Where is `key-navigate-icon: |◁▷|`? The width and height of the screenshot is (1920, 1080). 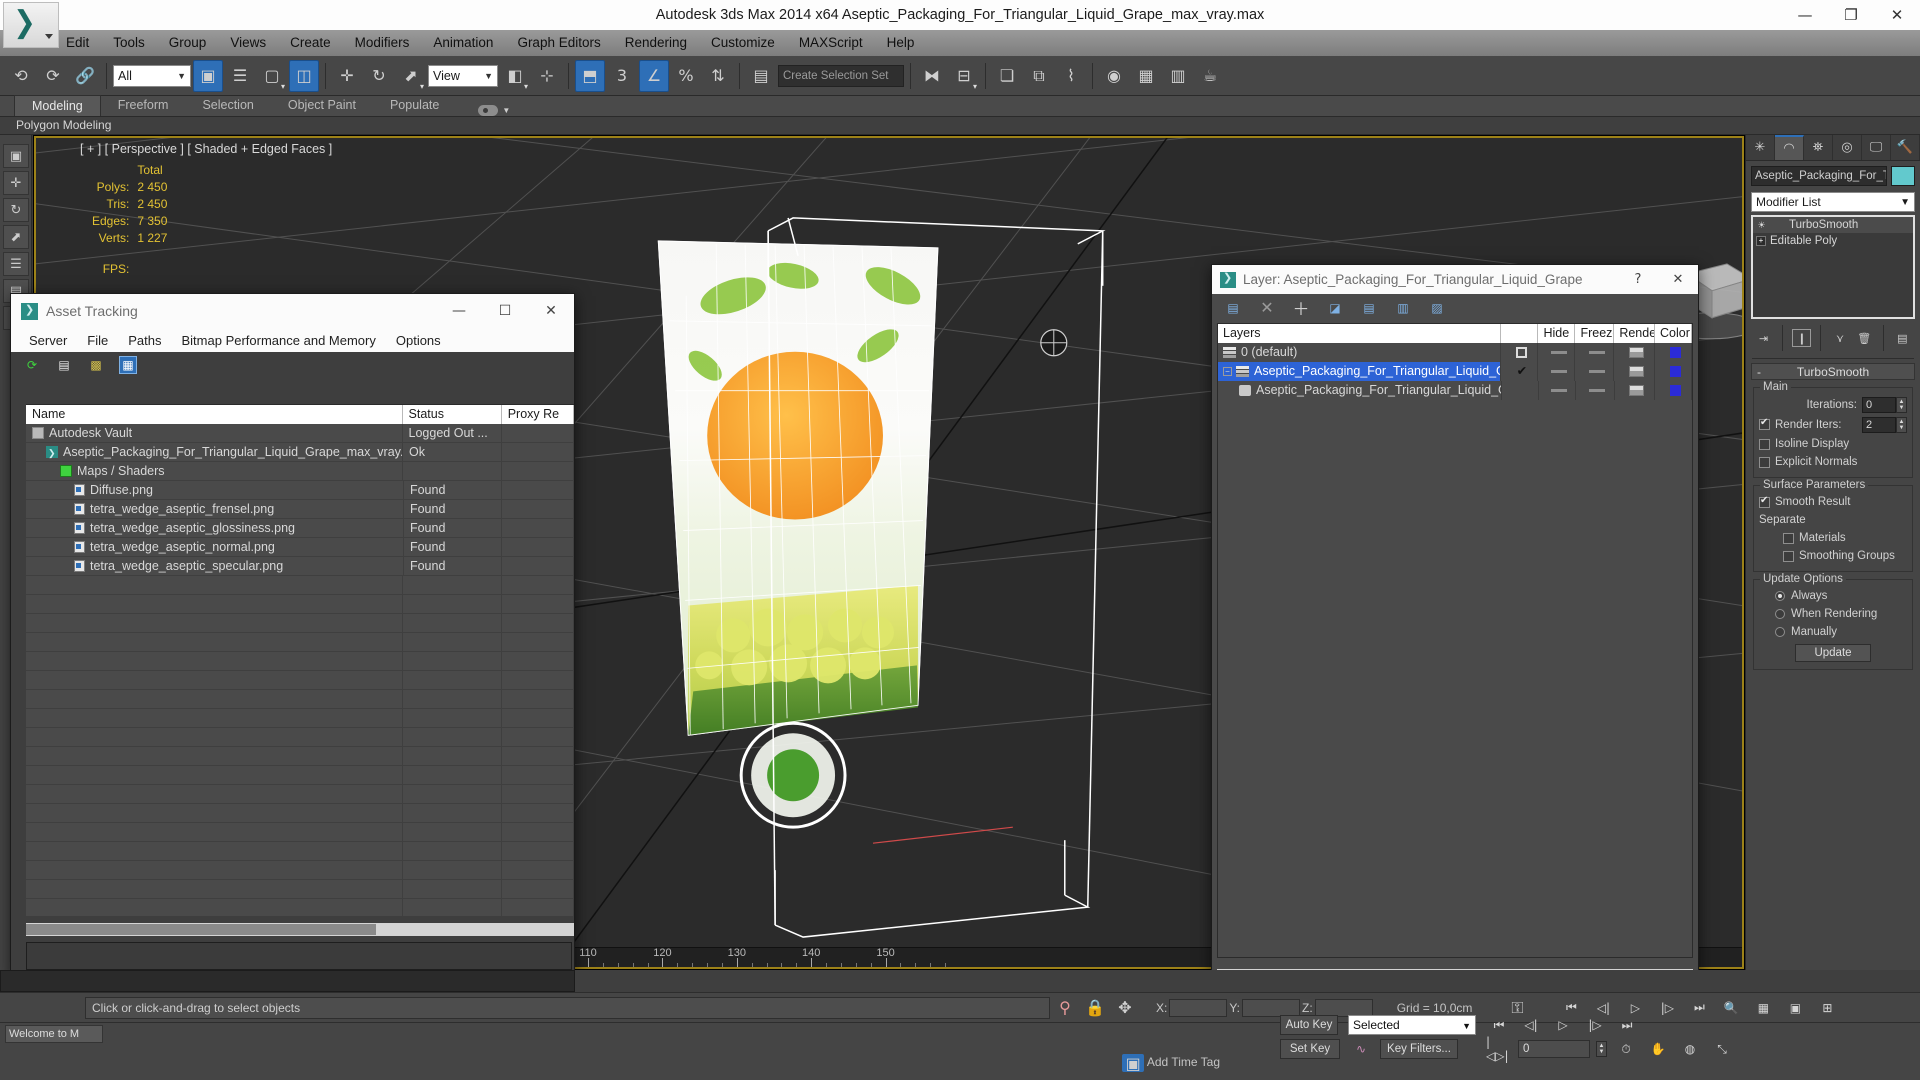 key-navigate-icon: |◁▷| is located at coordinates (1499, 1049).